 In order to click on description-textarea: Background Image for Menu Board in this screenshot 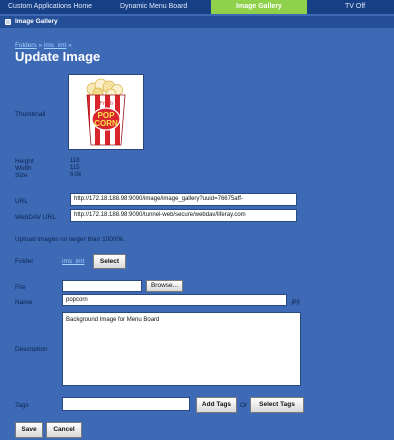, I will do `click(181, 349)`.